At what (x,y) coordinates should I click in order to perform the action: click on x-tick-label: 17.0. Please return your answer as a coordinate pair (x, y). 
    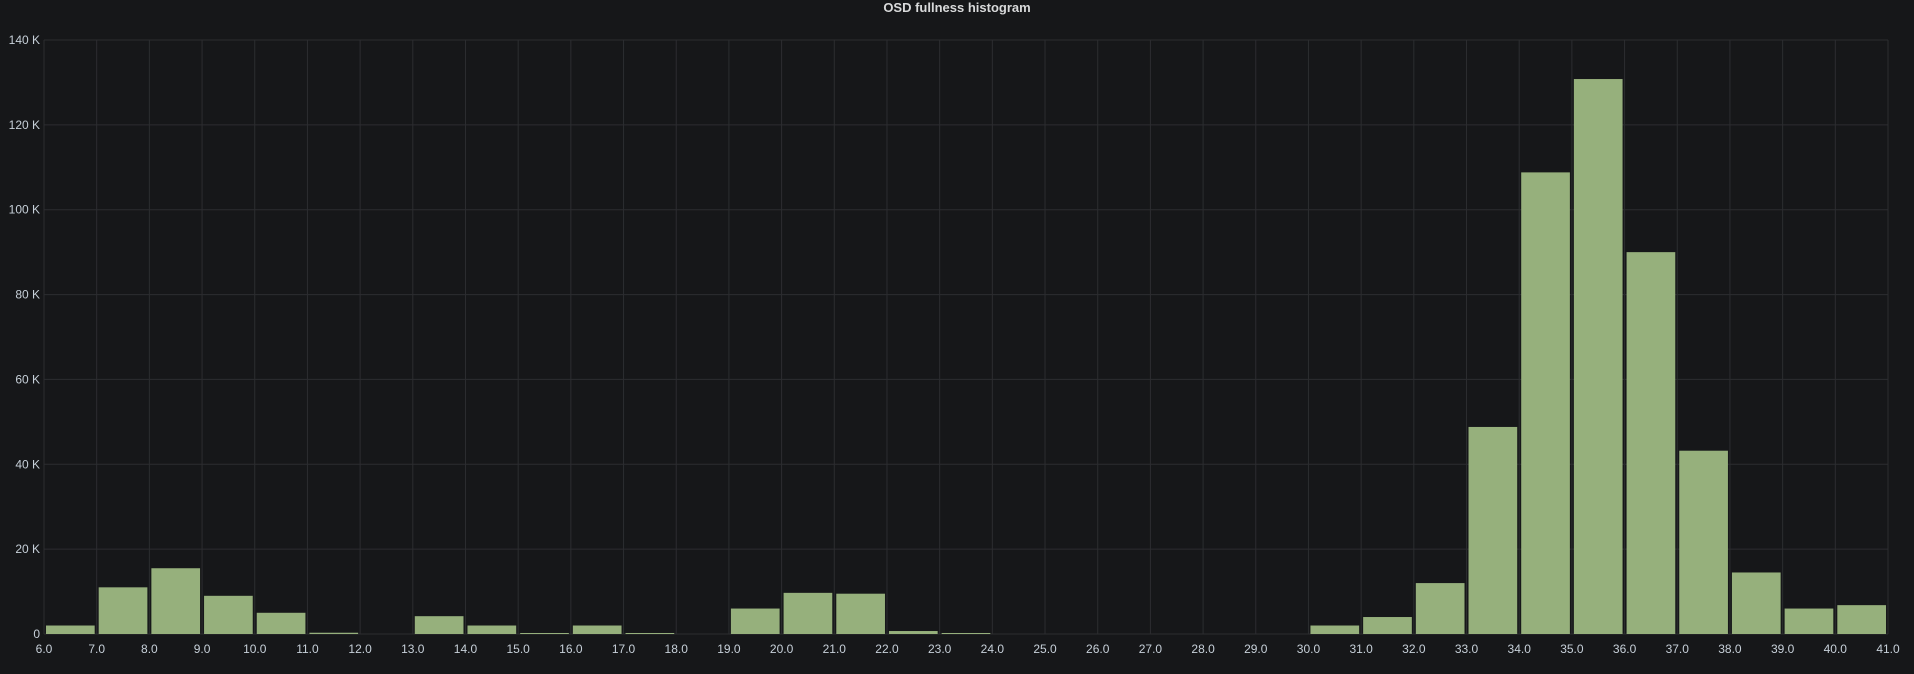
    Looking at the image, I should click on (624, 649).